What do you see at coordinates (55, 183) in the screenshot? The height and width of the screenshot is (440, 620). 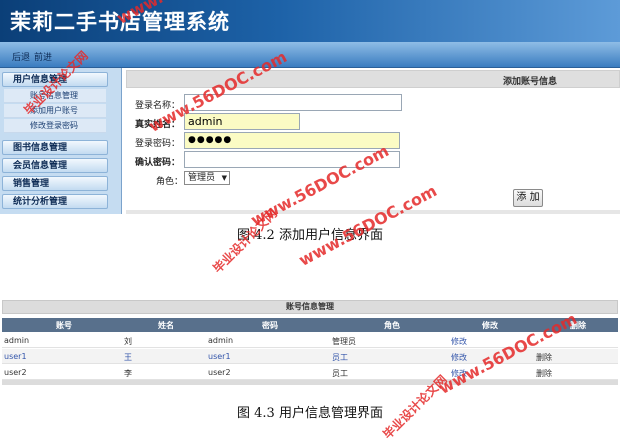 I see `sidebar-group-sales: 销售管理` at bounding box center [55, 183].